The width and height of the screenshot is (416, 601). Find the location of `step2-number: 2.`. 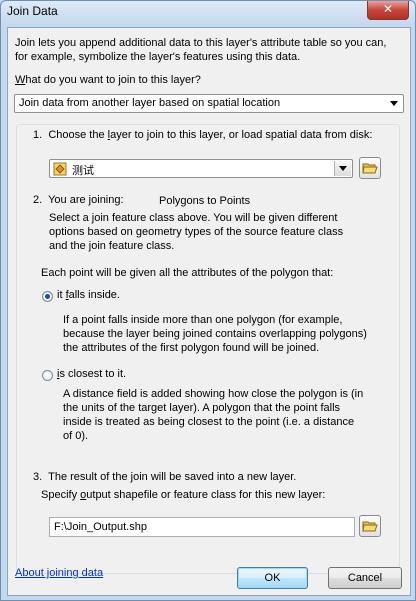

step2-number: 2. is located at coordinates (38, 200).